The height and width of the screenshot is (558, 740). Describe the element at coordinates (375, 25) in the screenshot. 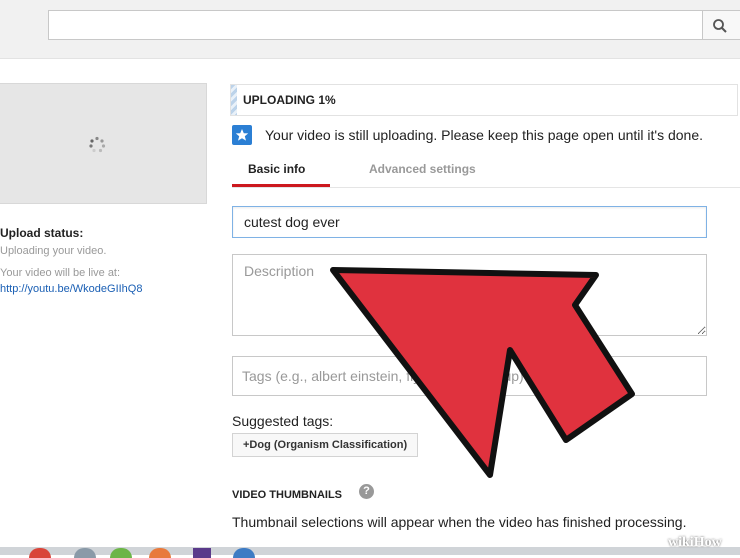

I see `search-input` at that location.